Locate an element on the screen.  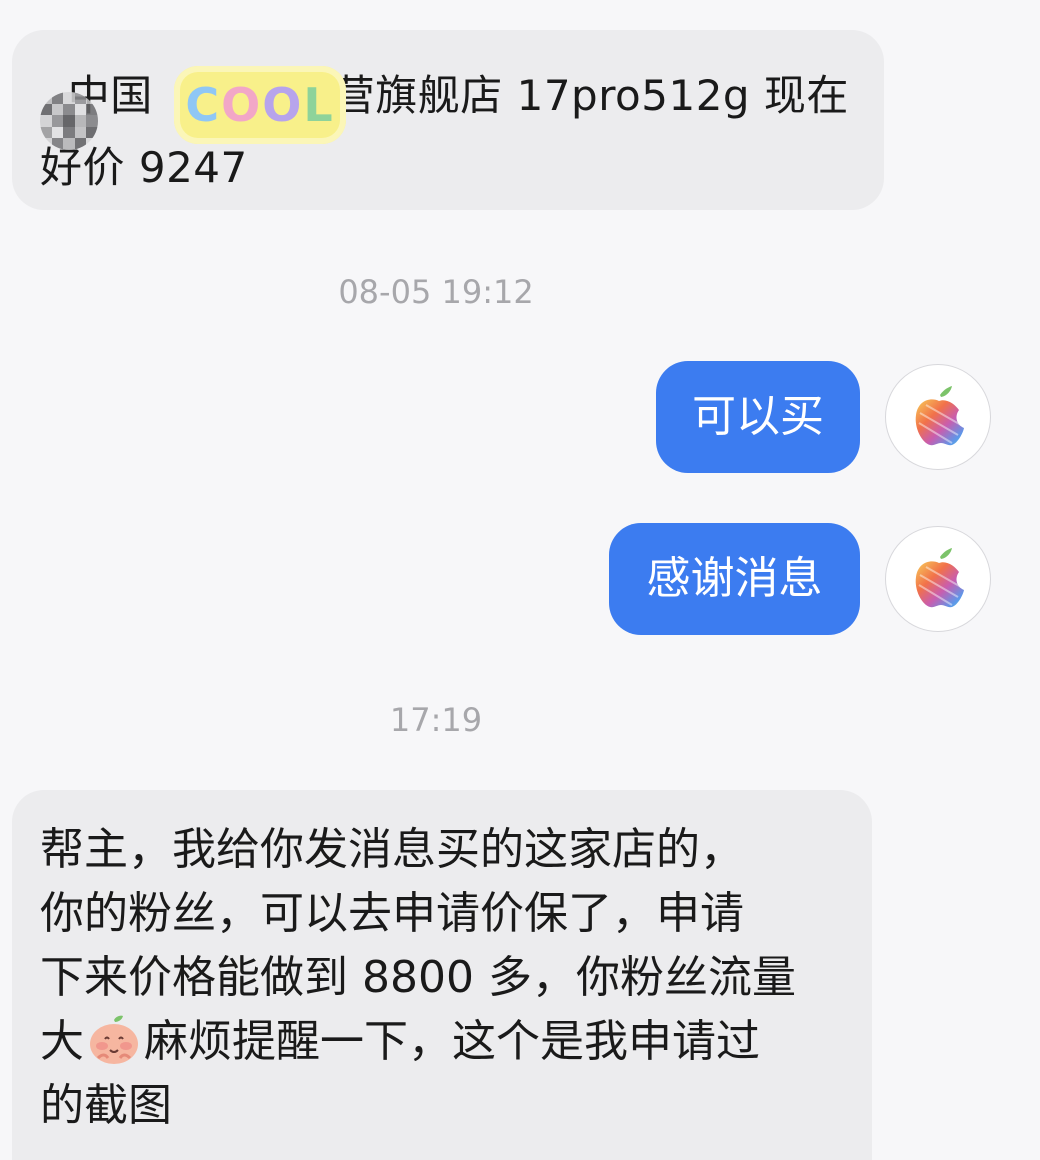
message-text-line: 你的粉丝，可以去申请价保了，申请 is located at coordinates (392, 913).